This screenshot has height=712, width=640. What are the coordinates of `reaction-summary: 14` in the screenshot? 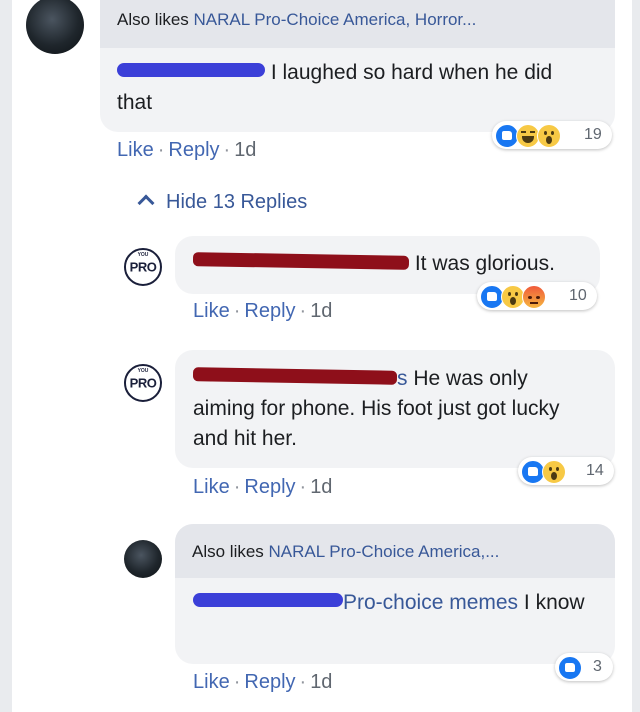 It's located at (566, 471).